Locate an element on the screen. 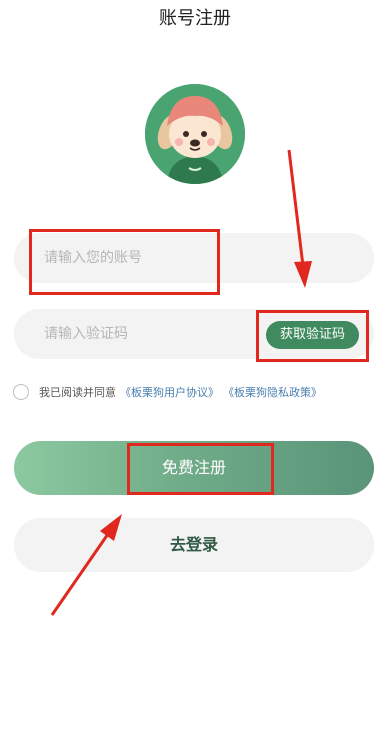 This screenshot has height=736, width=390. verification-code-input is located at coordinates (149, 334).